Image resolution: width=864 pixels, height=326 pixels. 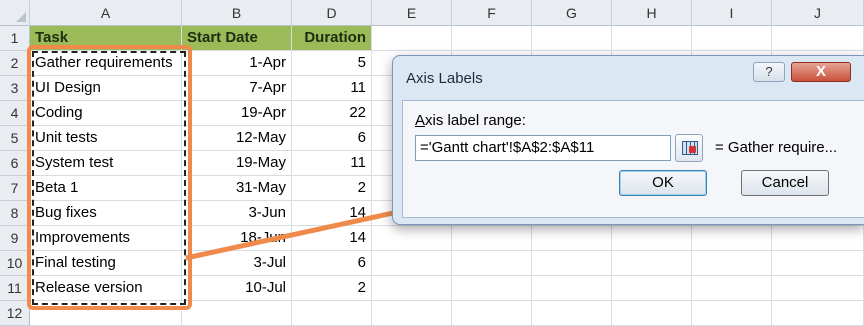 What do you see at coordinates (15, 138) in the screenshot?
I see `row-header: 5` at bounding box center [15, 138].